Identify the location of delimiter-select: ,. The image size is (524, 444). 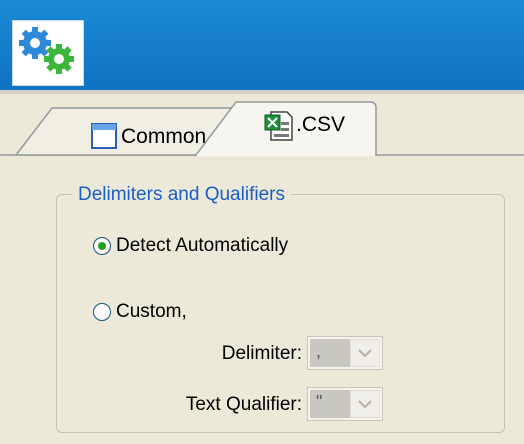
(345, 353).